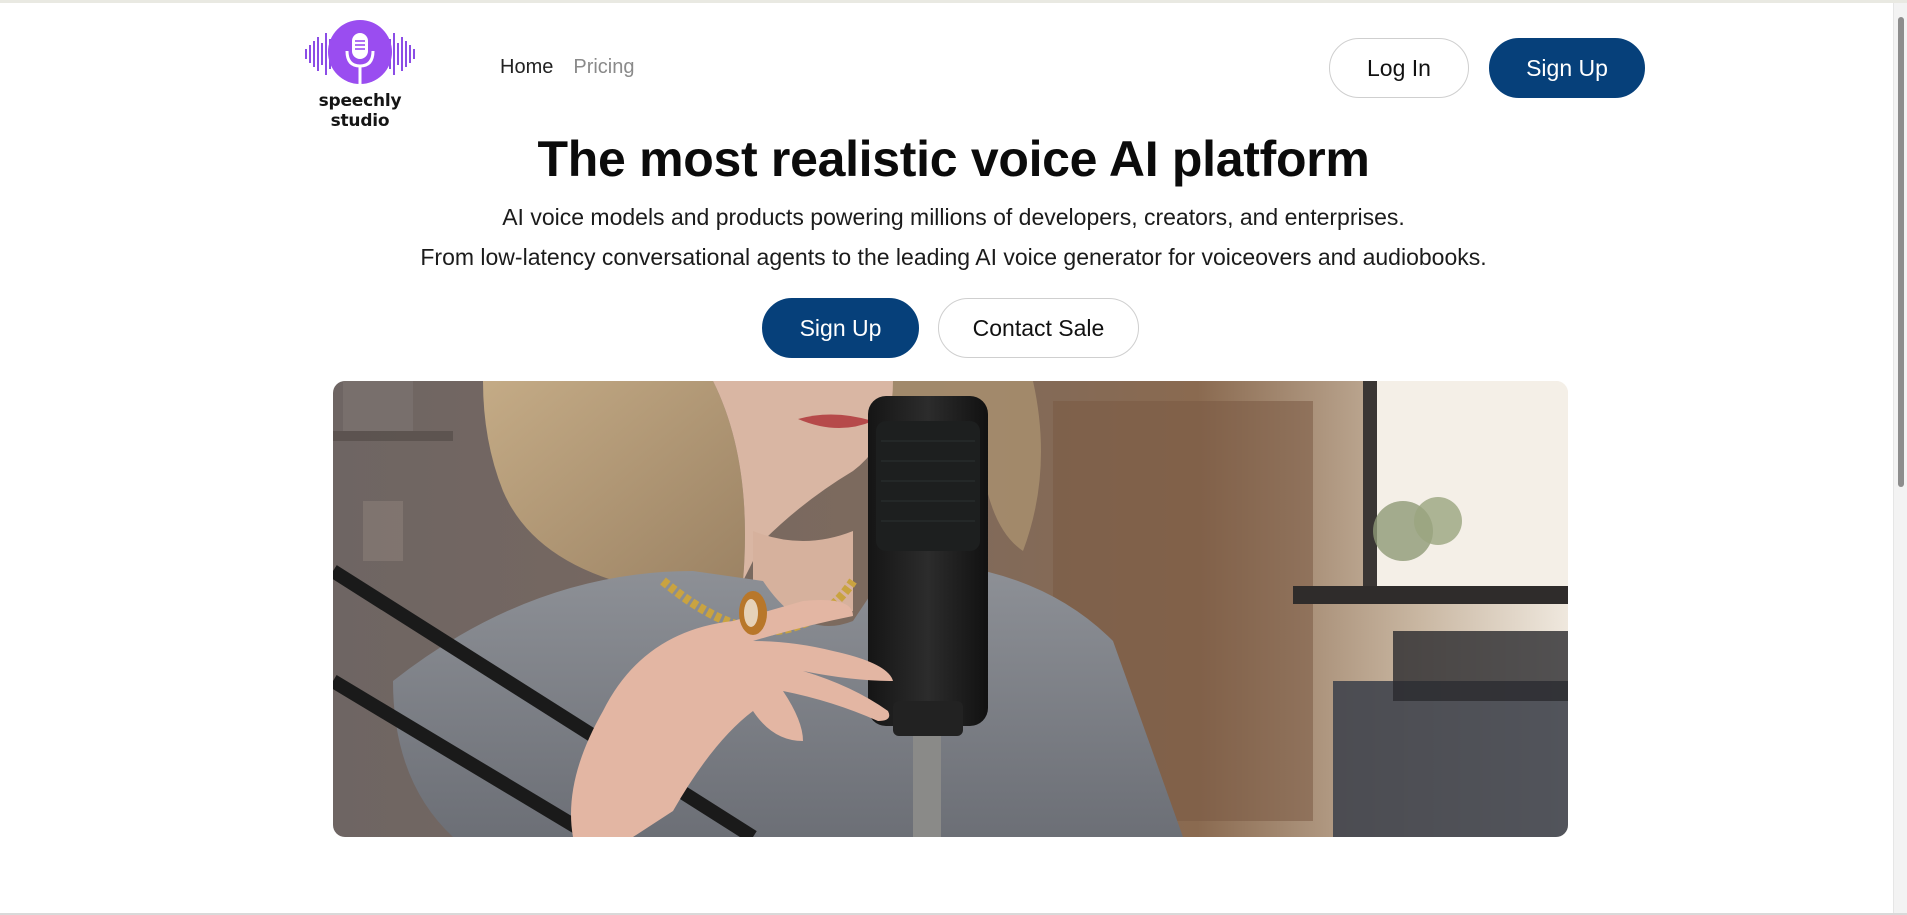  I want to click on page-scrollbar, so click(1900, 459).